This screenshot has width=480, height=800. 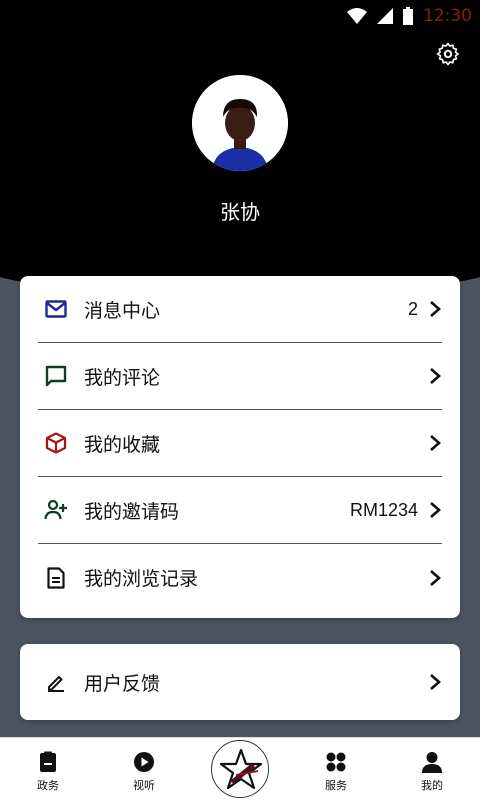 What do you see at coordinates (240, 376) in the screenshot?
I see `menu-item-comments: 我的评论` at bounding box center [240, 376].